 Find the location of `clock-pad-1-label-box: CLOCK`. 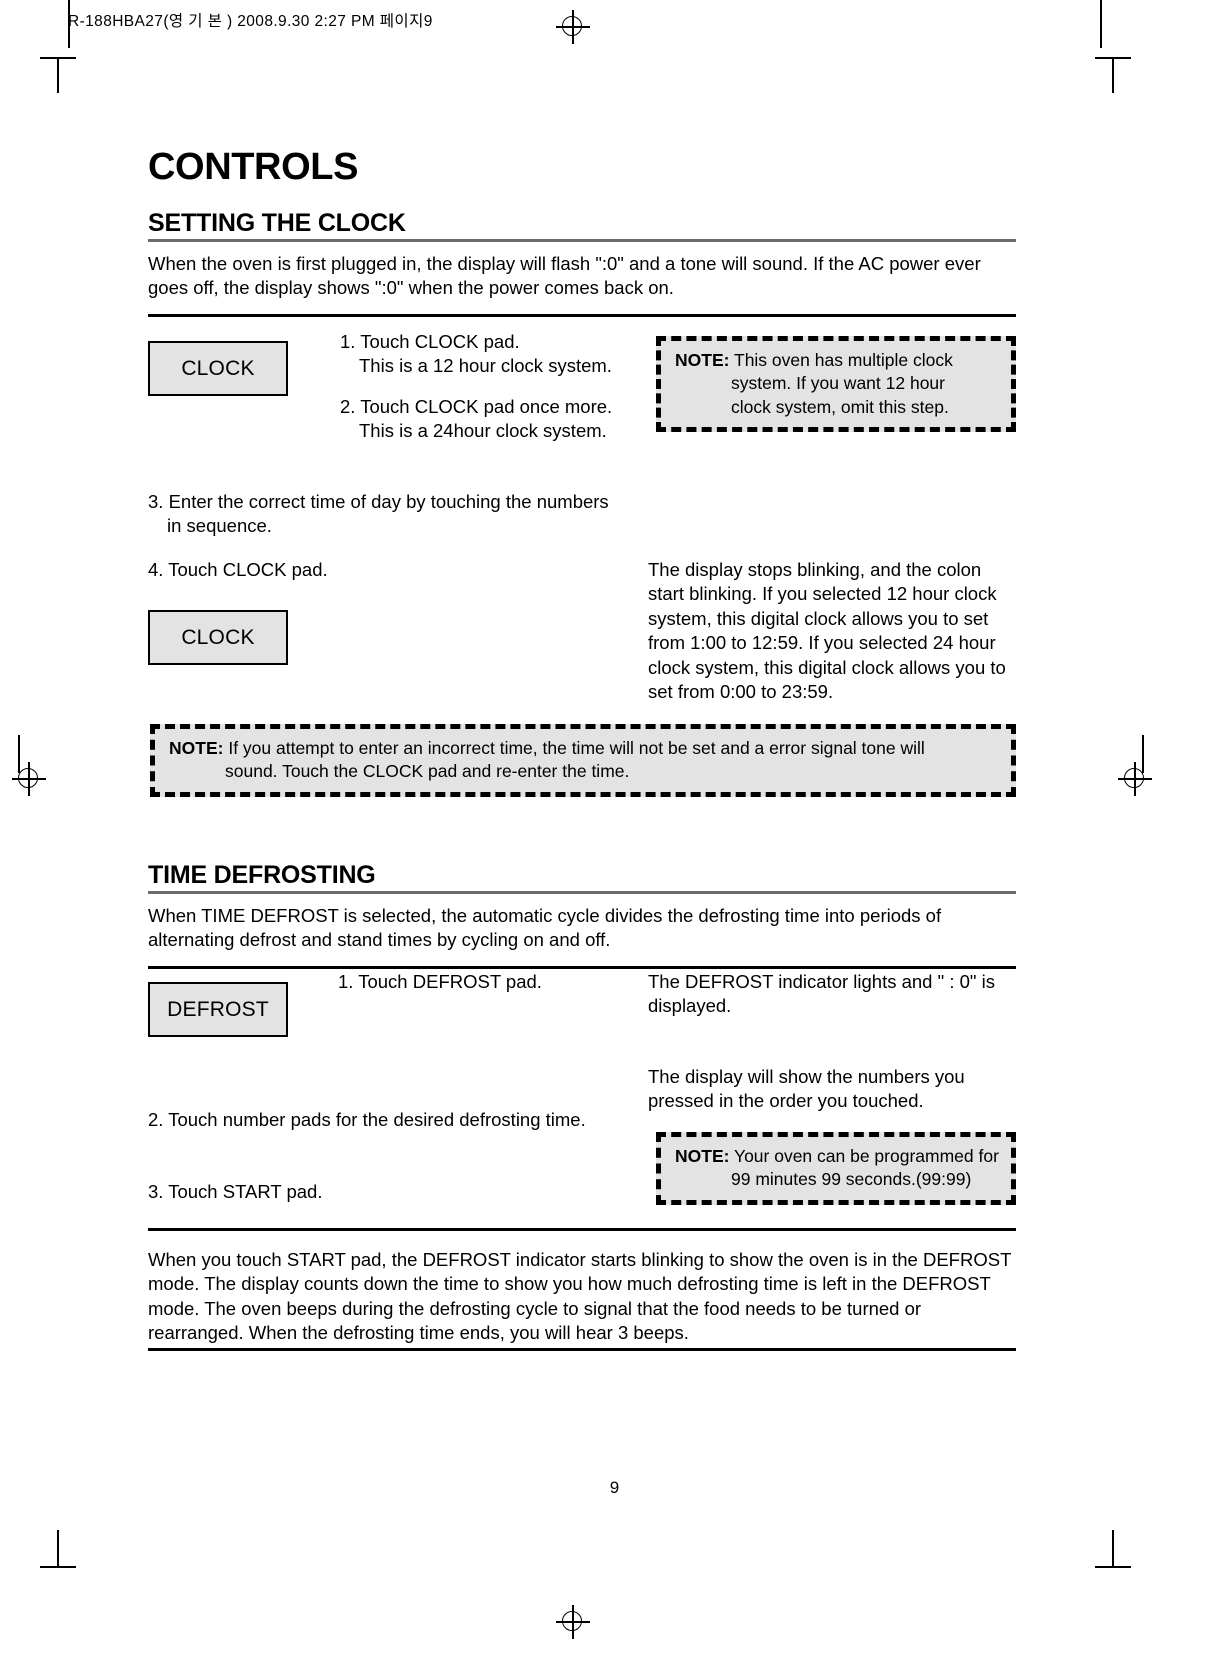

clock-pad-1-label-box: CLOCK is located at coordinates (218, 368).